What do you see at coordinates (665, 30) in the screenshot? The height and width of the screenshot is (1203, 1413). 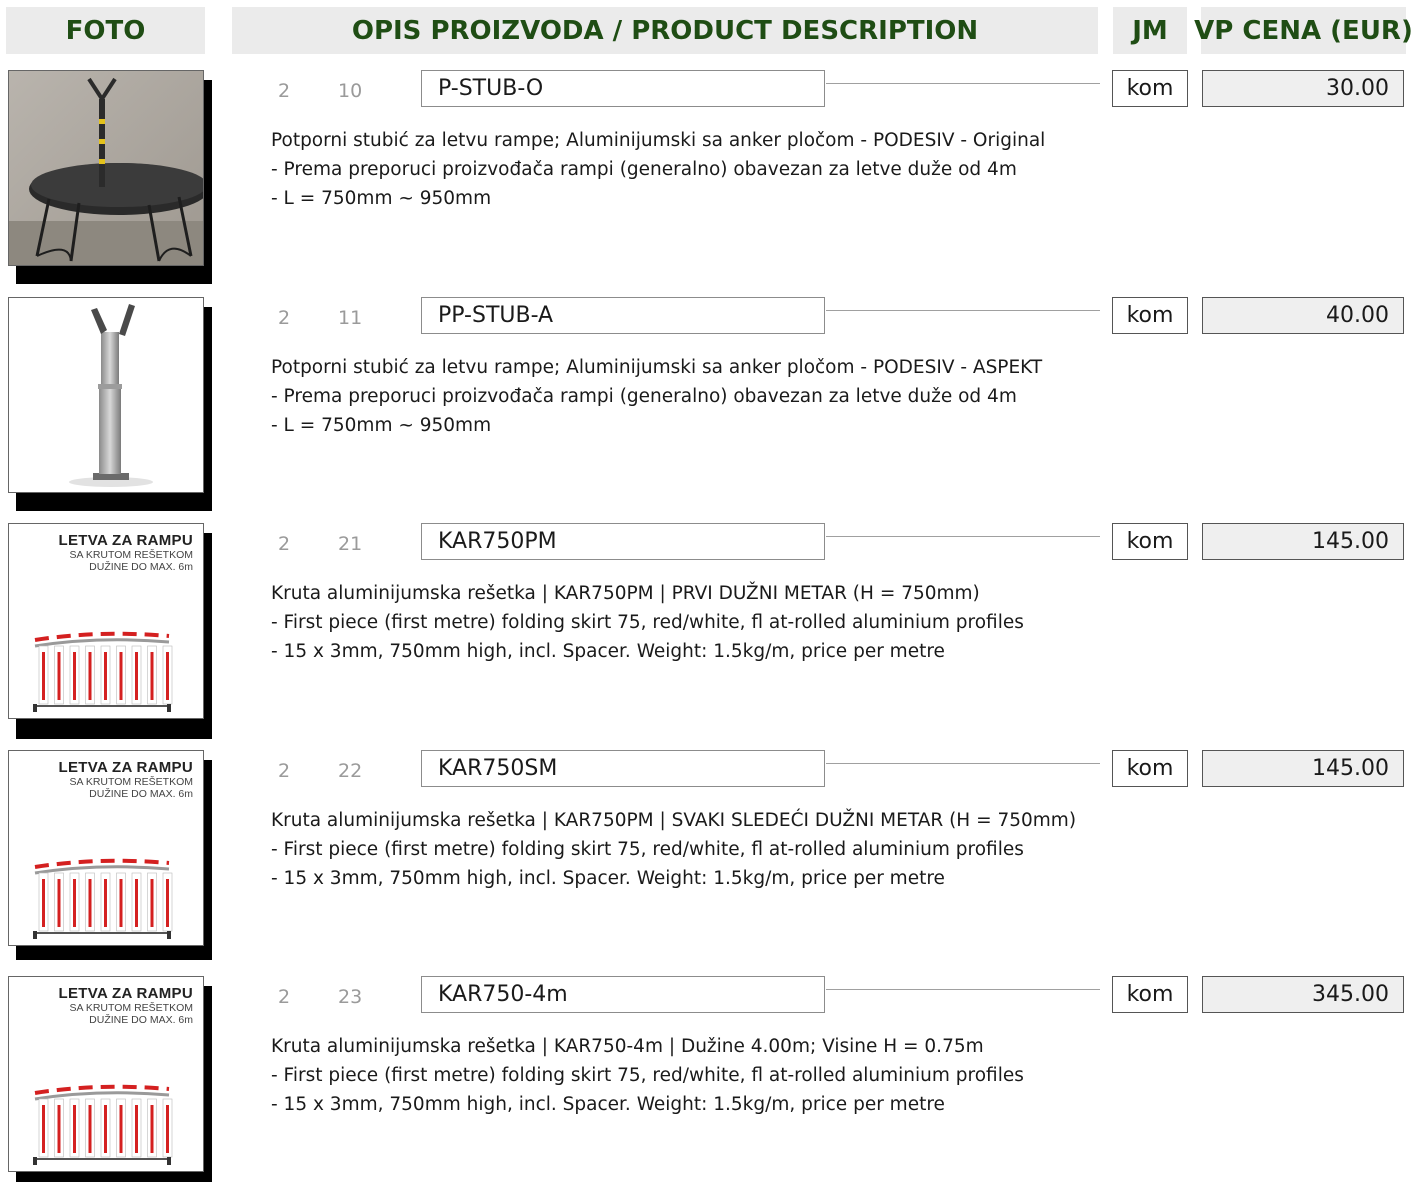 I see `header-description: OPIS PROIZVODA / PRODUCT DESCRIPTION` at bounding box center [665, 30].